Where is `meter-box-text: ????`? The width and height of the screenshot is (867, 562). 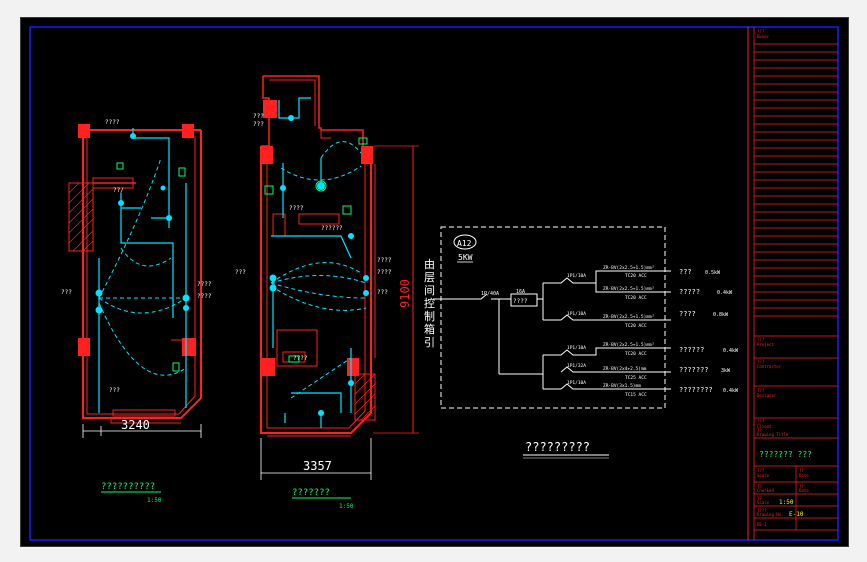
meter-box-text: ???? is located at coordinates (520, 301).